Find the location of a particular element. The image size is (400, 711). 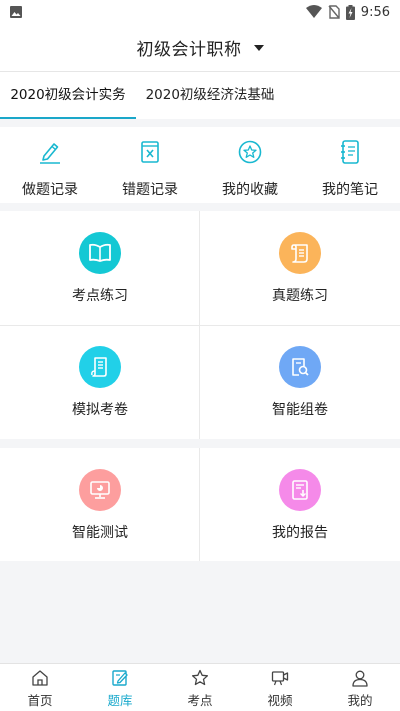

quick-item-label: 做题记录 is located at coordinates (50, 190).